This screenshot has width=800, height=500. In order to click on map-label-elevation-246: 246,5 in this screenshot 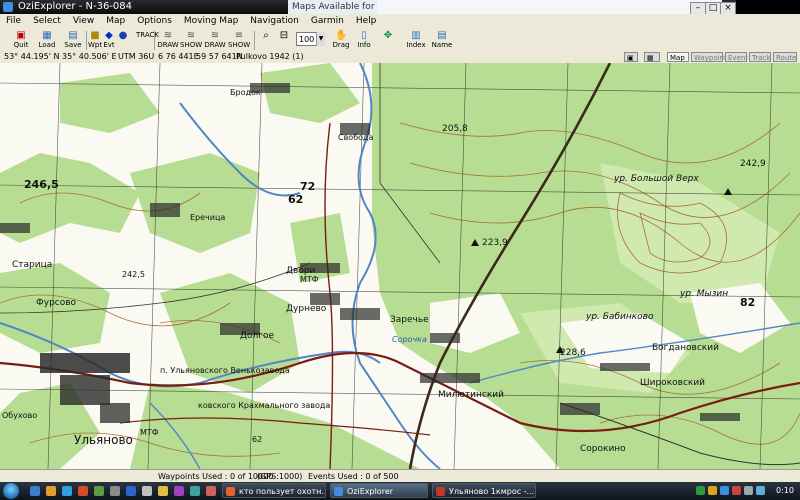, I will do `click(41, 184)`.